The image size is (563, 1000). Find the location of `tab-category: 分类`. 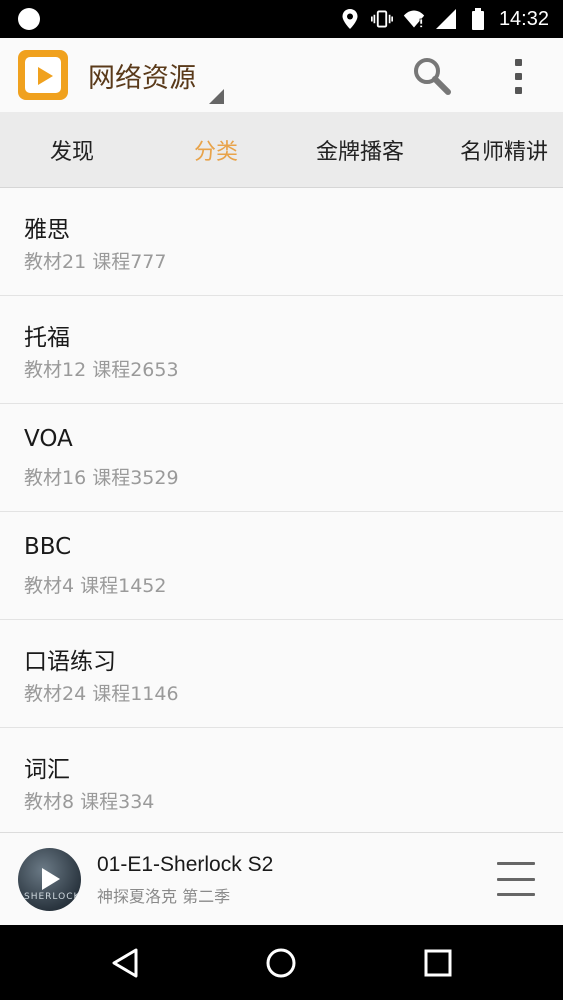

tab-category: 分类 is located at coordinates (216, 149).